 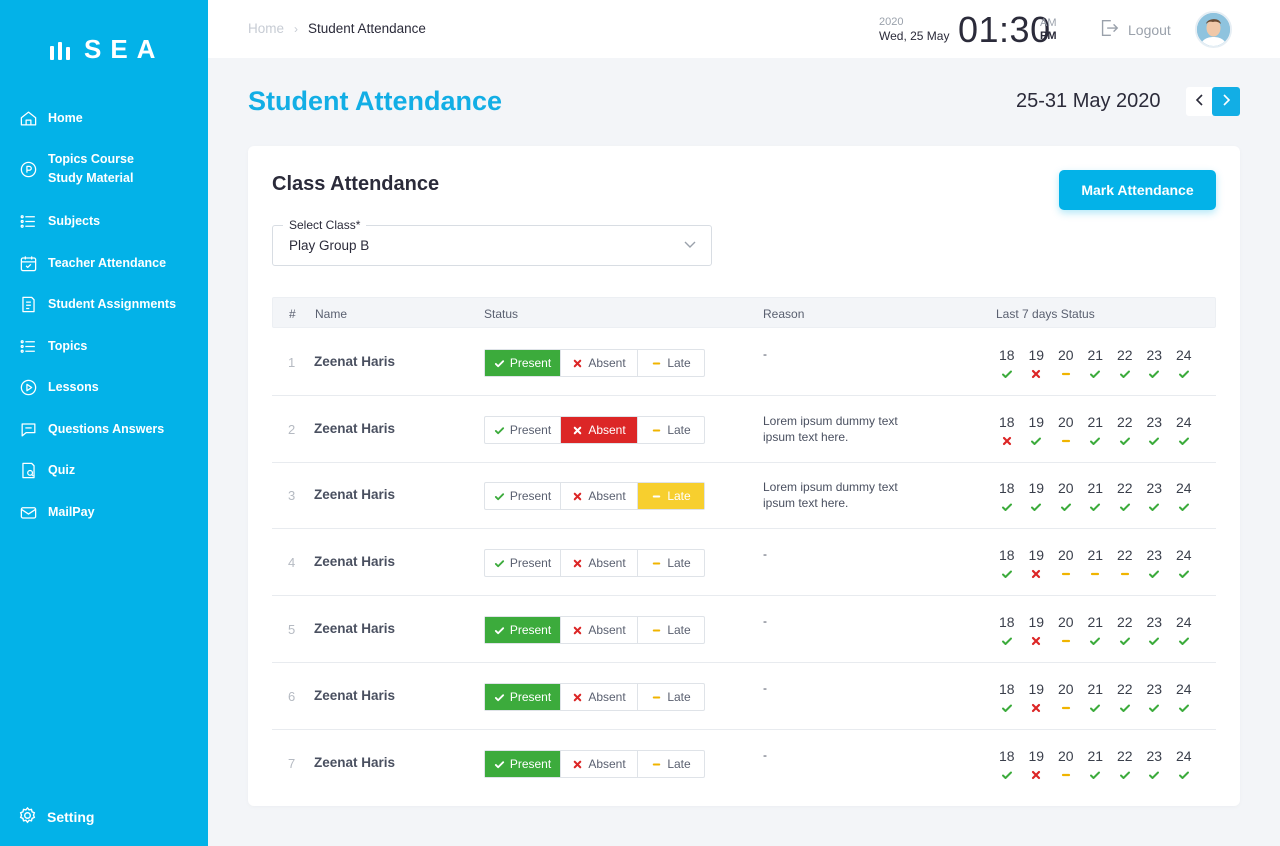 What do you see at coordinates (107, 262) in the screenshot?
I see `sidebar-item-label: Teacher Attendance` at bounding box center [107, 262].